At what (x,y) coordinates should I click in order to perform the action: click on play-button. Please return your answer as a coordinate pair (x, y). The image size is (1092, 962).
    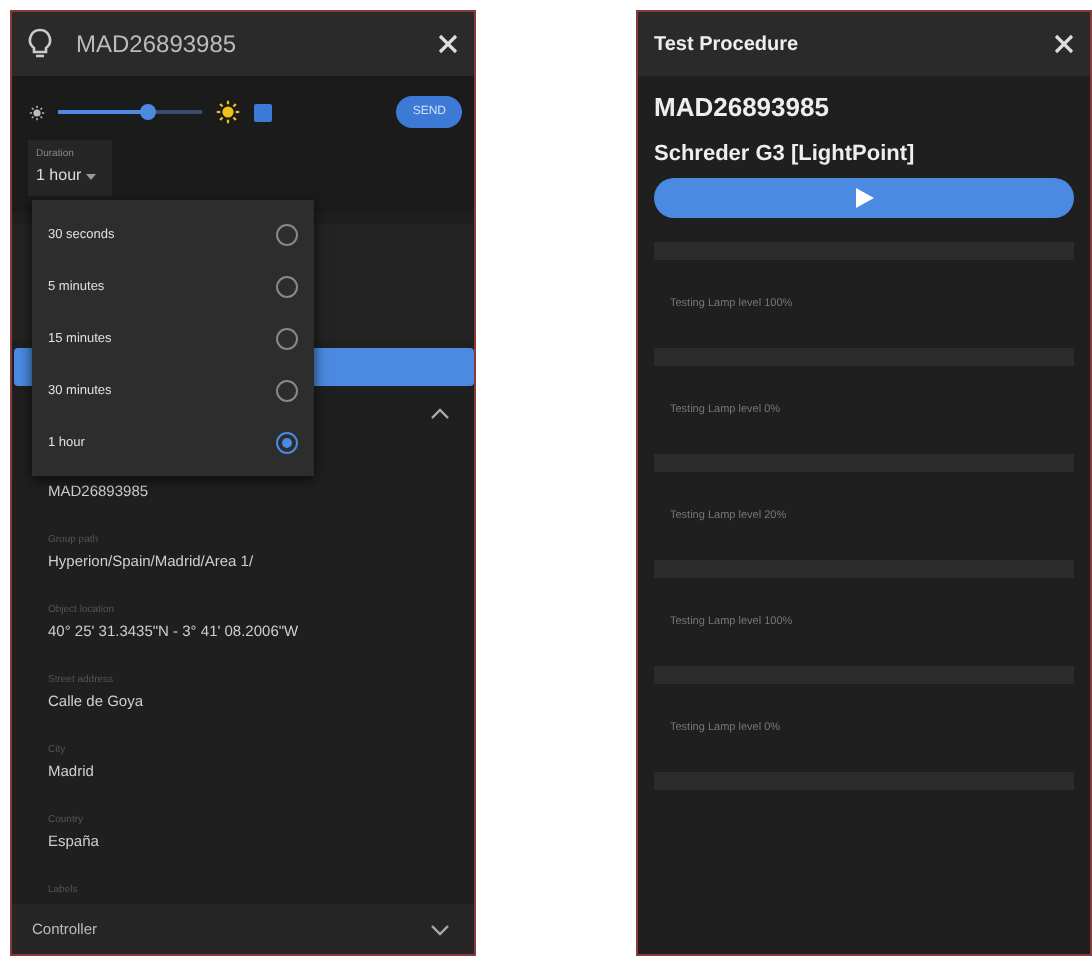
    Looking at the image, I should click on (864, 198).